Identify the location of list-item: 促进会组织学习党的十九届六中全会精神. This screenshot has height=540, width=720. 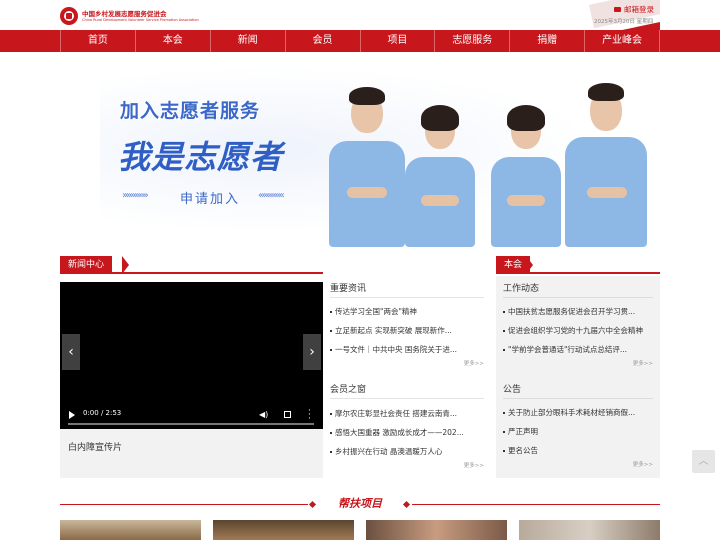
(578, 330).